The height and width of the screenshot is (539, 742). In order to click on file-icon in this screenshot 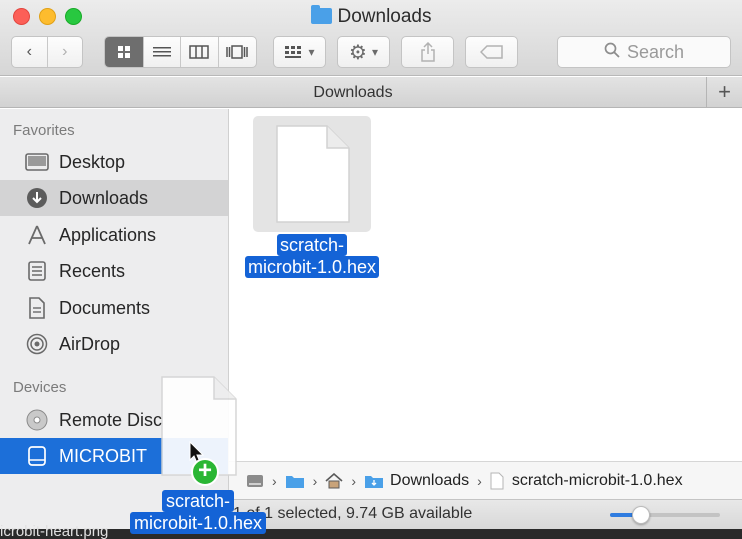, I will do `click(497, 480)`.